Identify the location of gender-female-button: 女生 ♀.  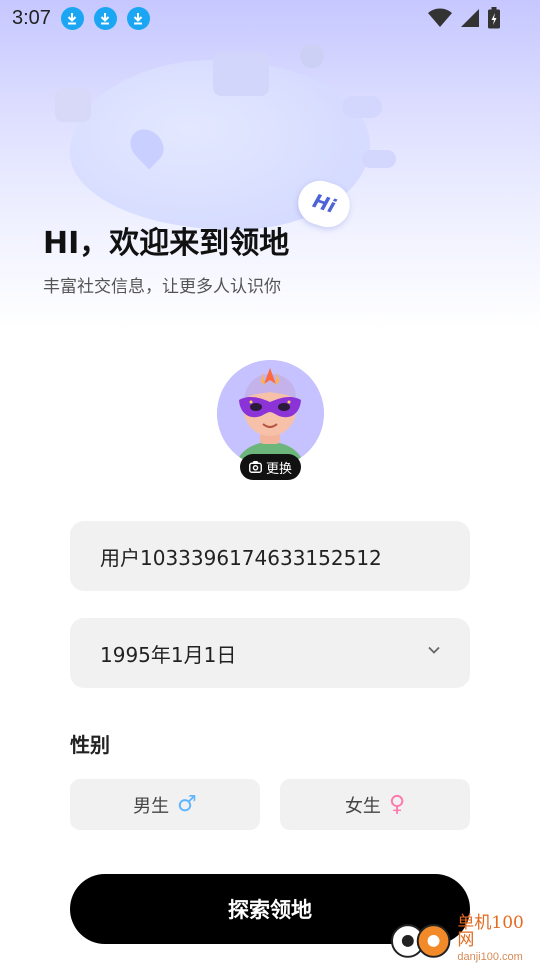
(375, 804).